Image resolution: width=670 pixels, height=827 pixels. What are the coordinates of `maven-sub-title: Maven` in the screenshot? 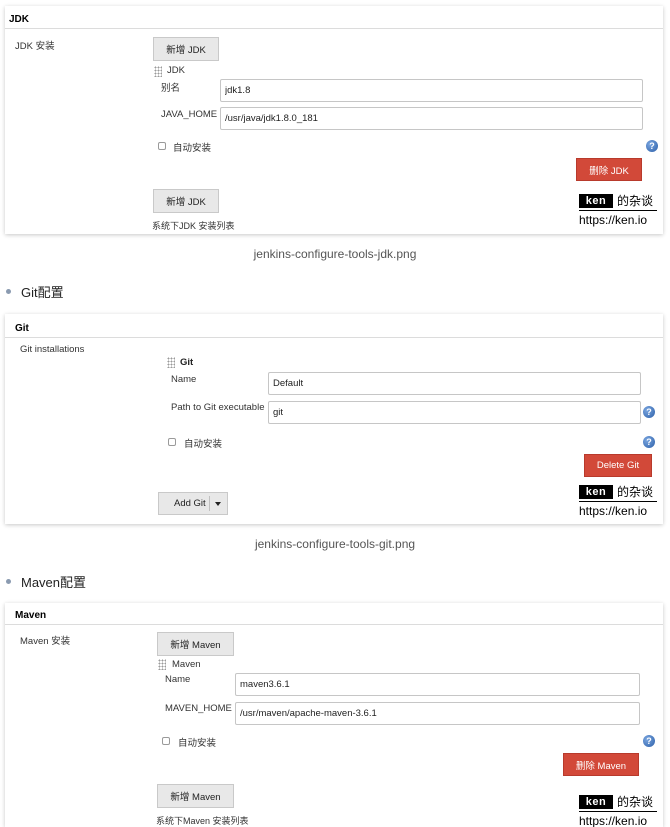 It's located at (186, 664).